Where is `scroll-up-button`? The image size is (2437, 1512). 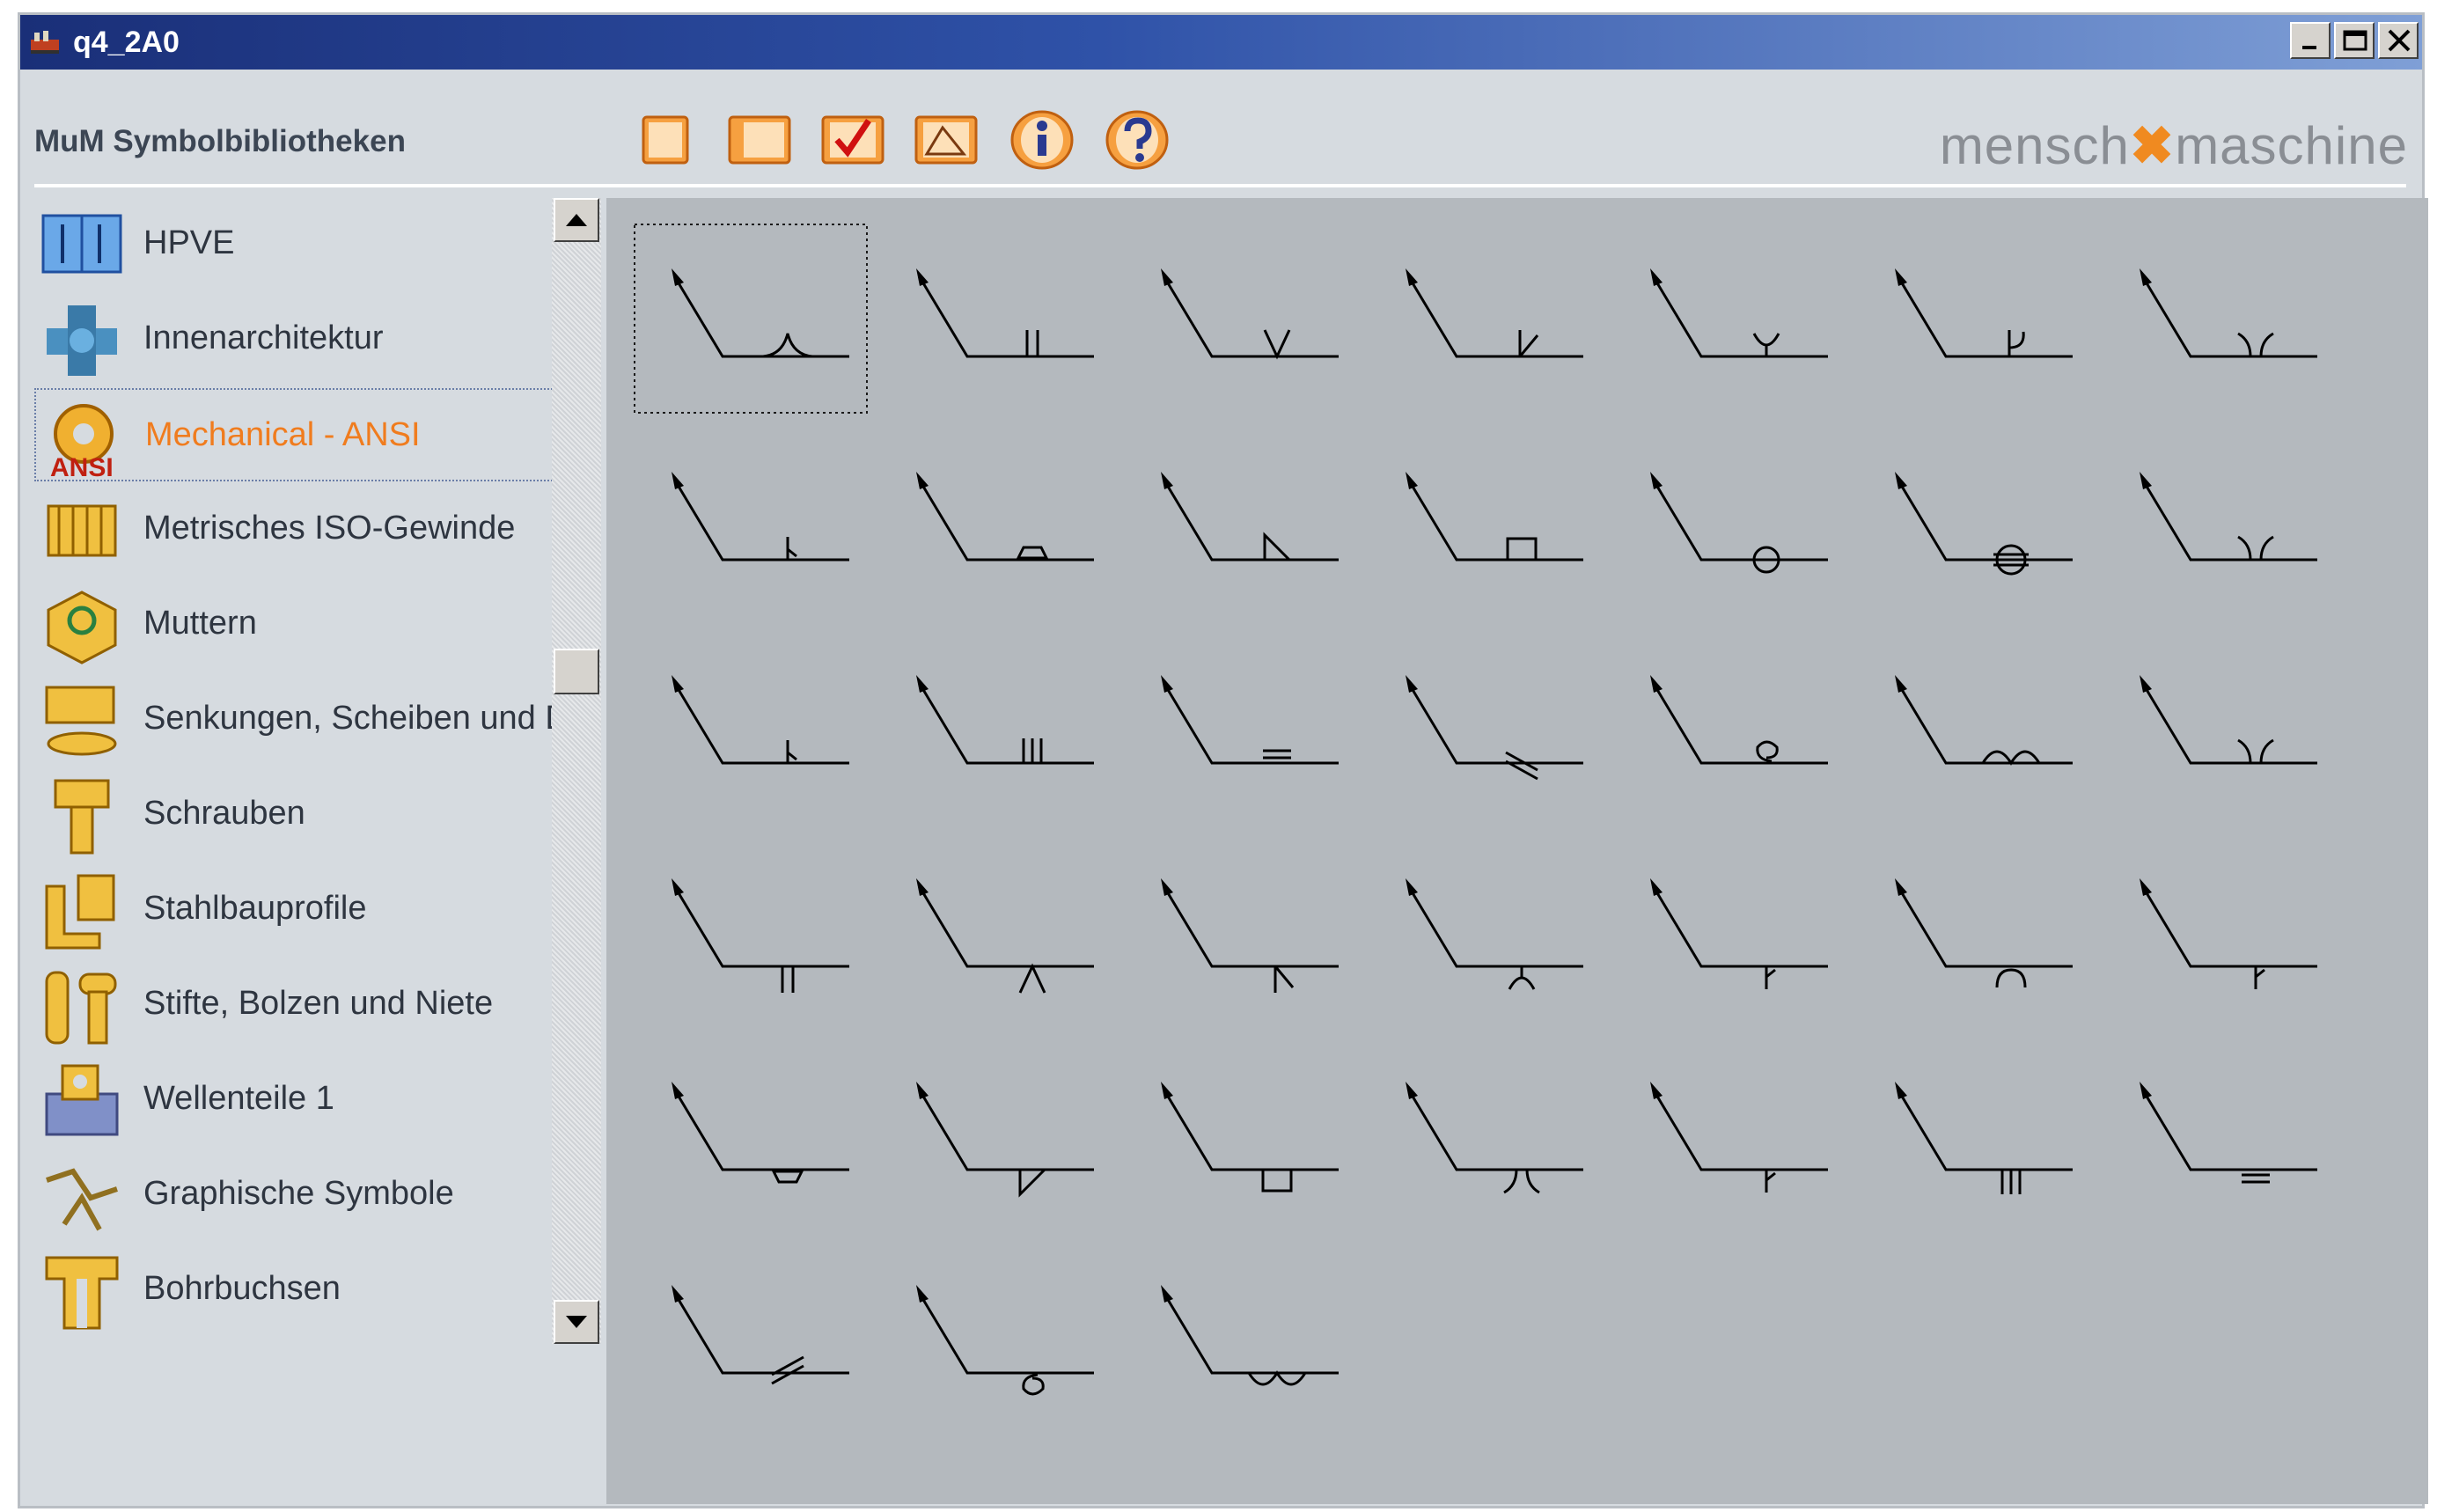
scroll-up-button is located at coordinates (576, 220).